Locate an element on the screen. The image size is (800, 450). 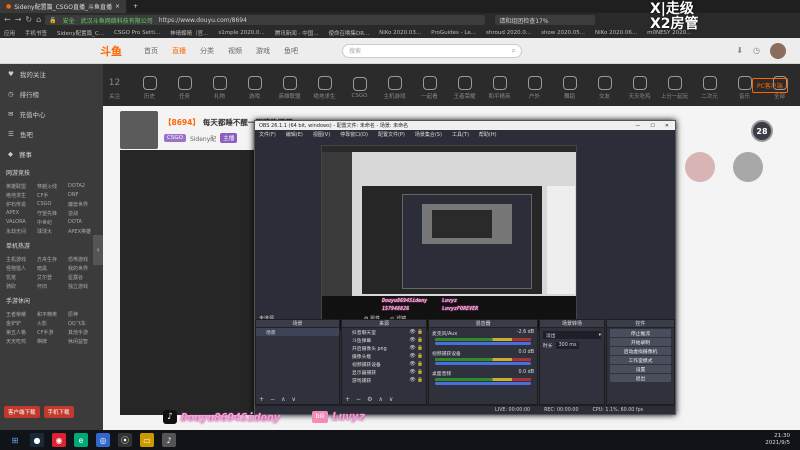
add-source-icon: + is located at coordinates (347, 399).